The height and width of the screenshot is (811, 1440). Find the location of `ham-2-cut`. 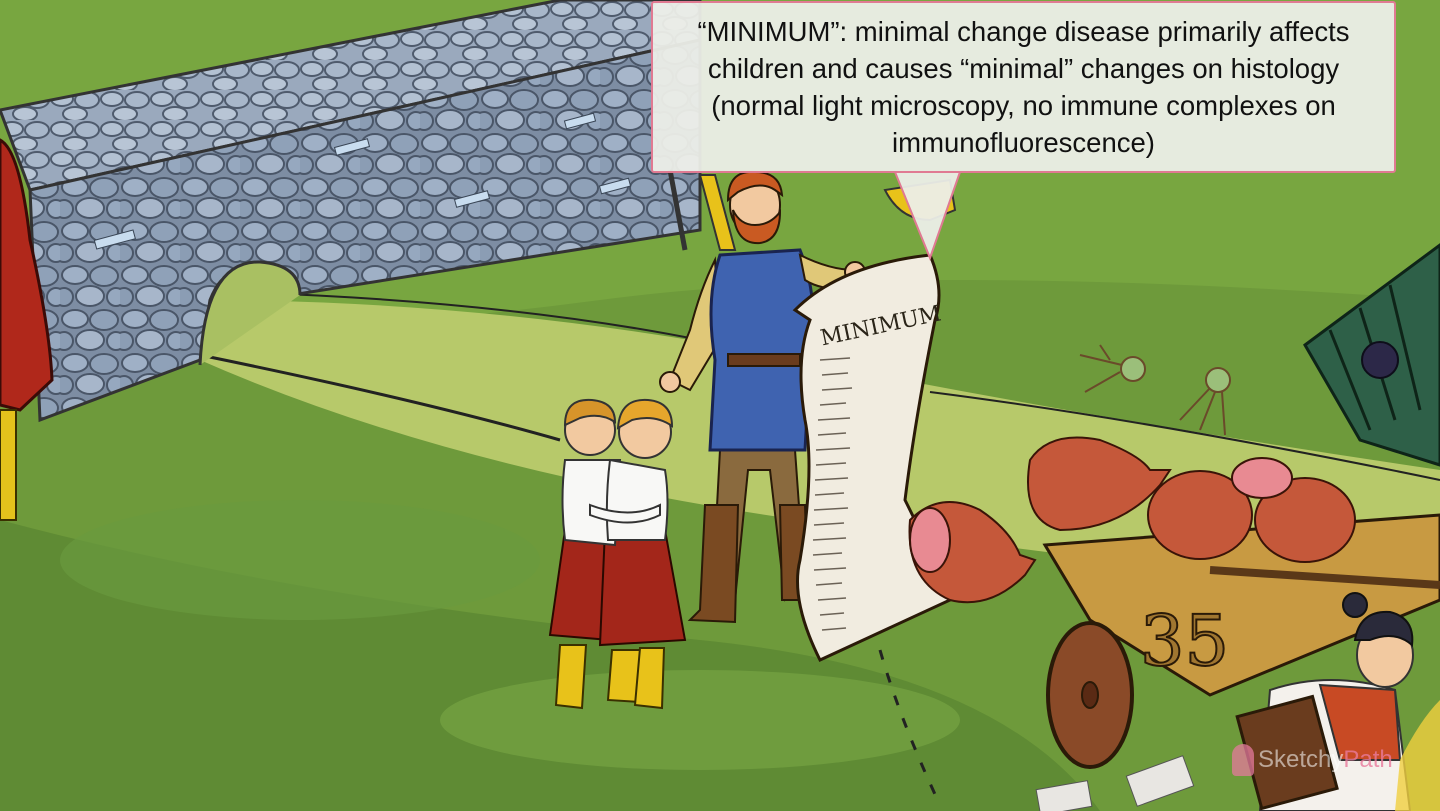

ham-2-cut is located at coordinates (930, 540).